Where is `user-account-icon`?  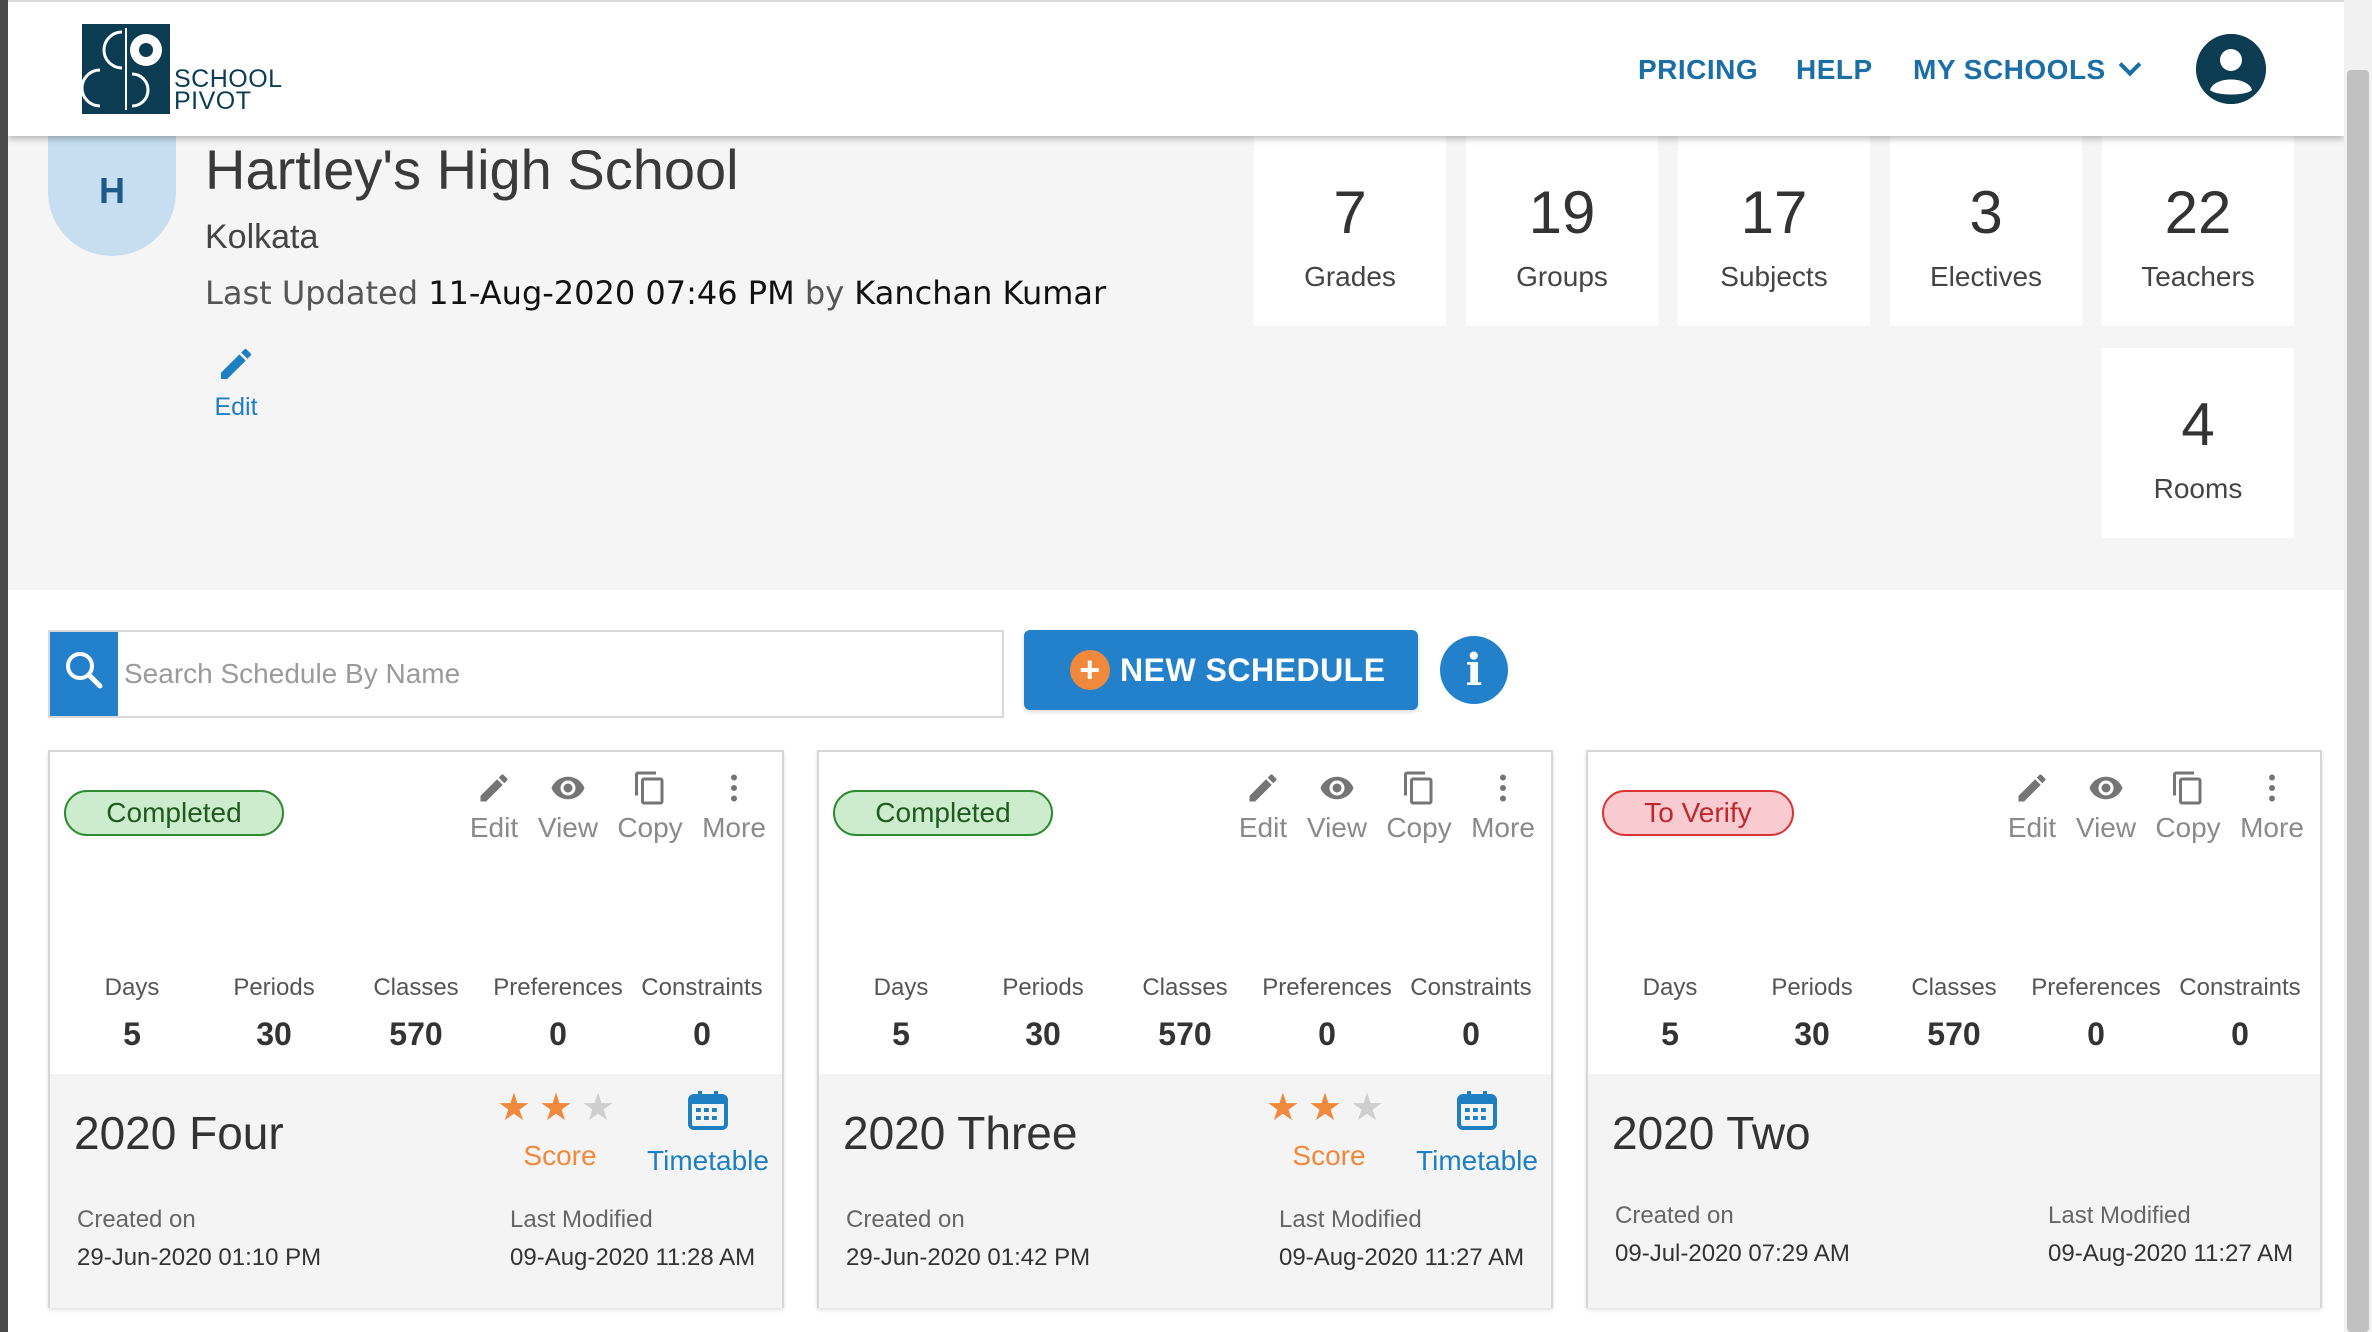
user-account-icon is located at coordinates (2231, 69).